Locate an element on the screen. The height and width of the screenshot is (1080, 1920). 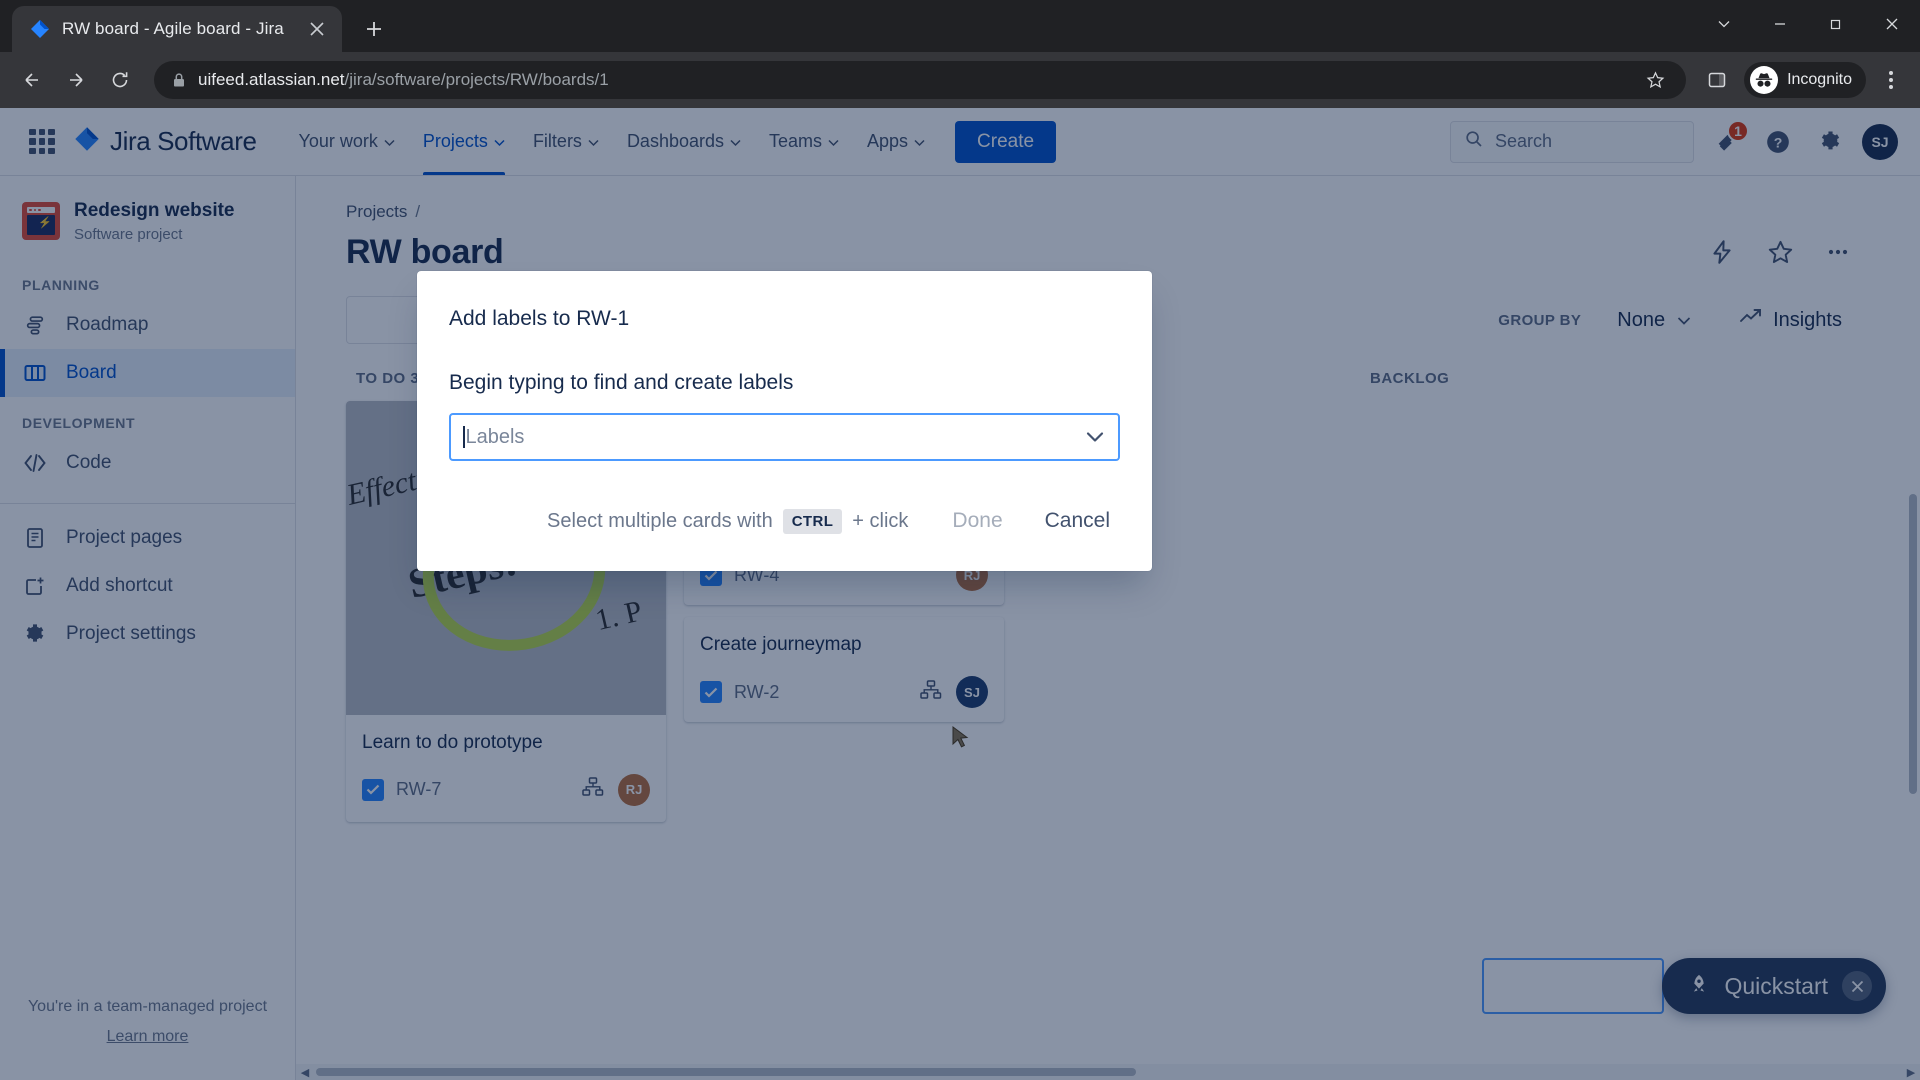
labels-input-placeholder: Labels is located at coordinates (495, 436).